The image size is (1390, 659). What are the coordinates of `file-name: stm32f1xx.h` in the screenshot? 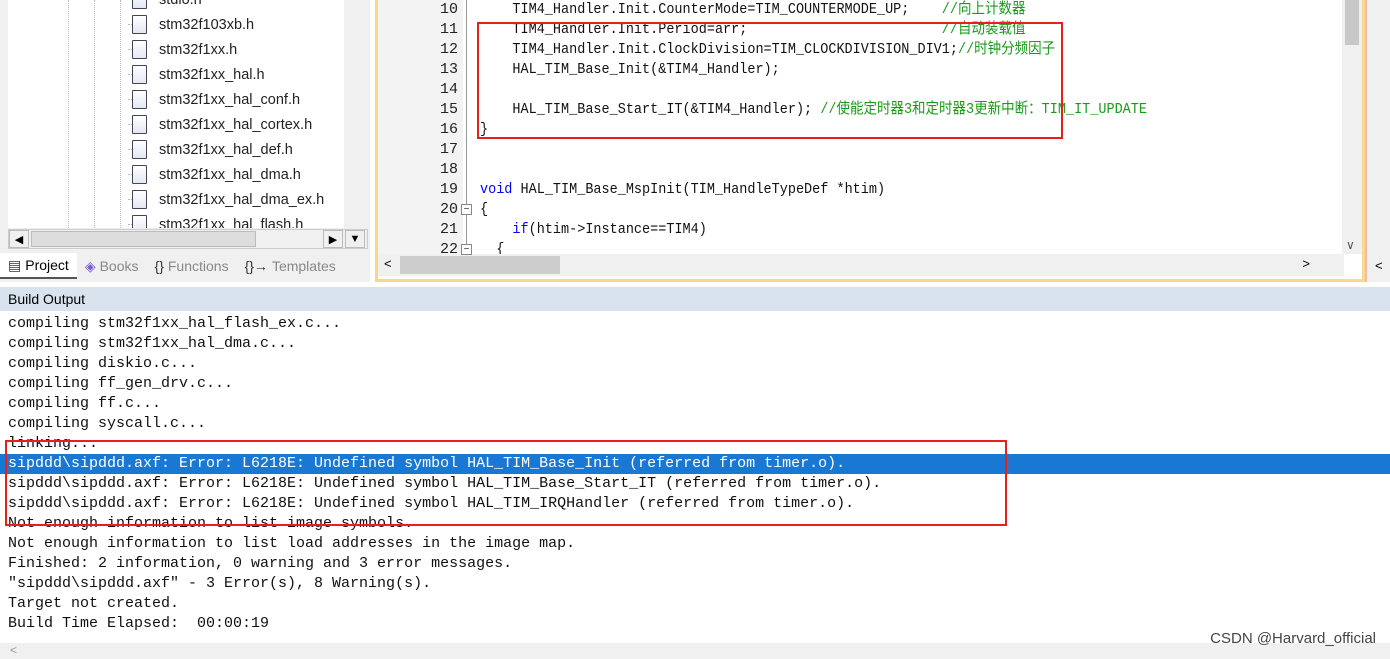 It's located at (198, 49).